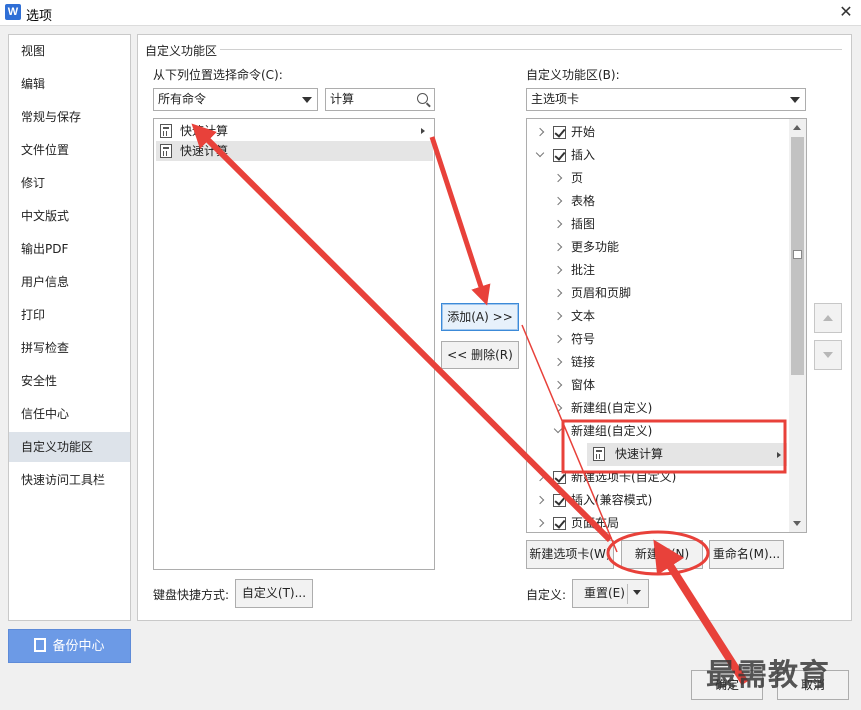 The width and height of the screenshot is (861, 710). I want to click on choose-from-label: 从下列位置选择命令(C):, so click(218, 75).